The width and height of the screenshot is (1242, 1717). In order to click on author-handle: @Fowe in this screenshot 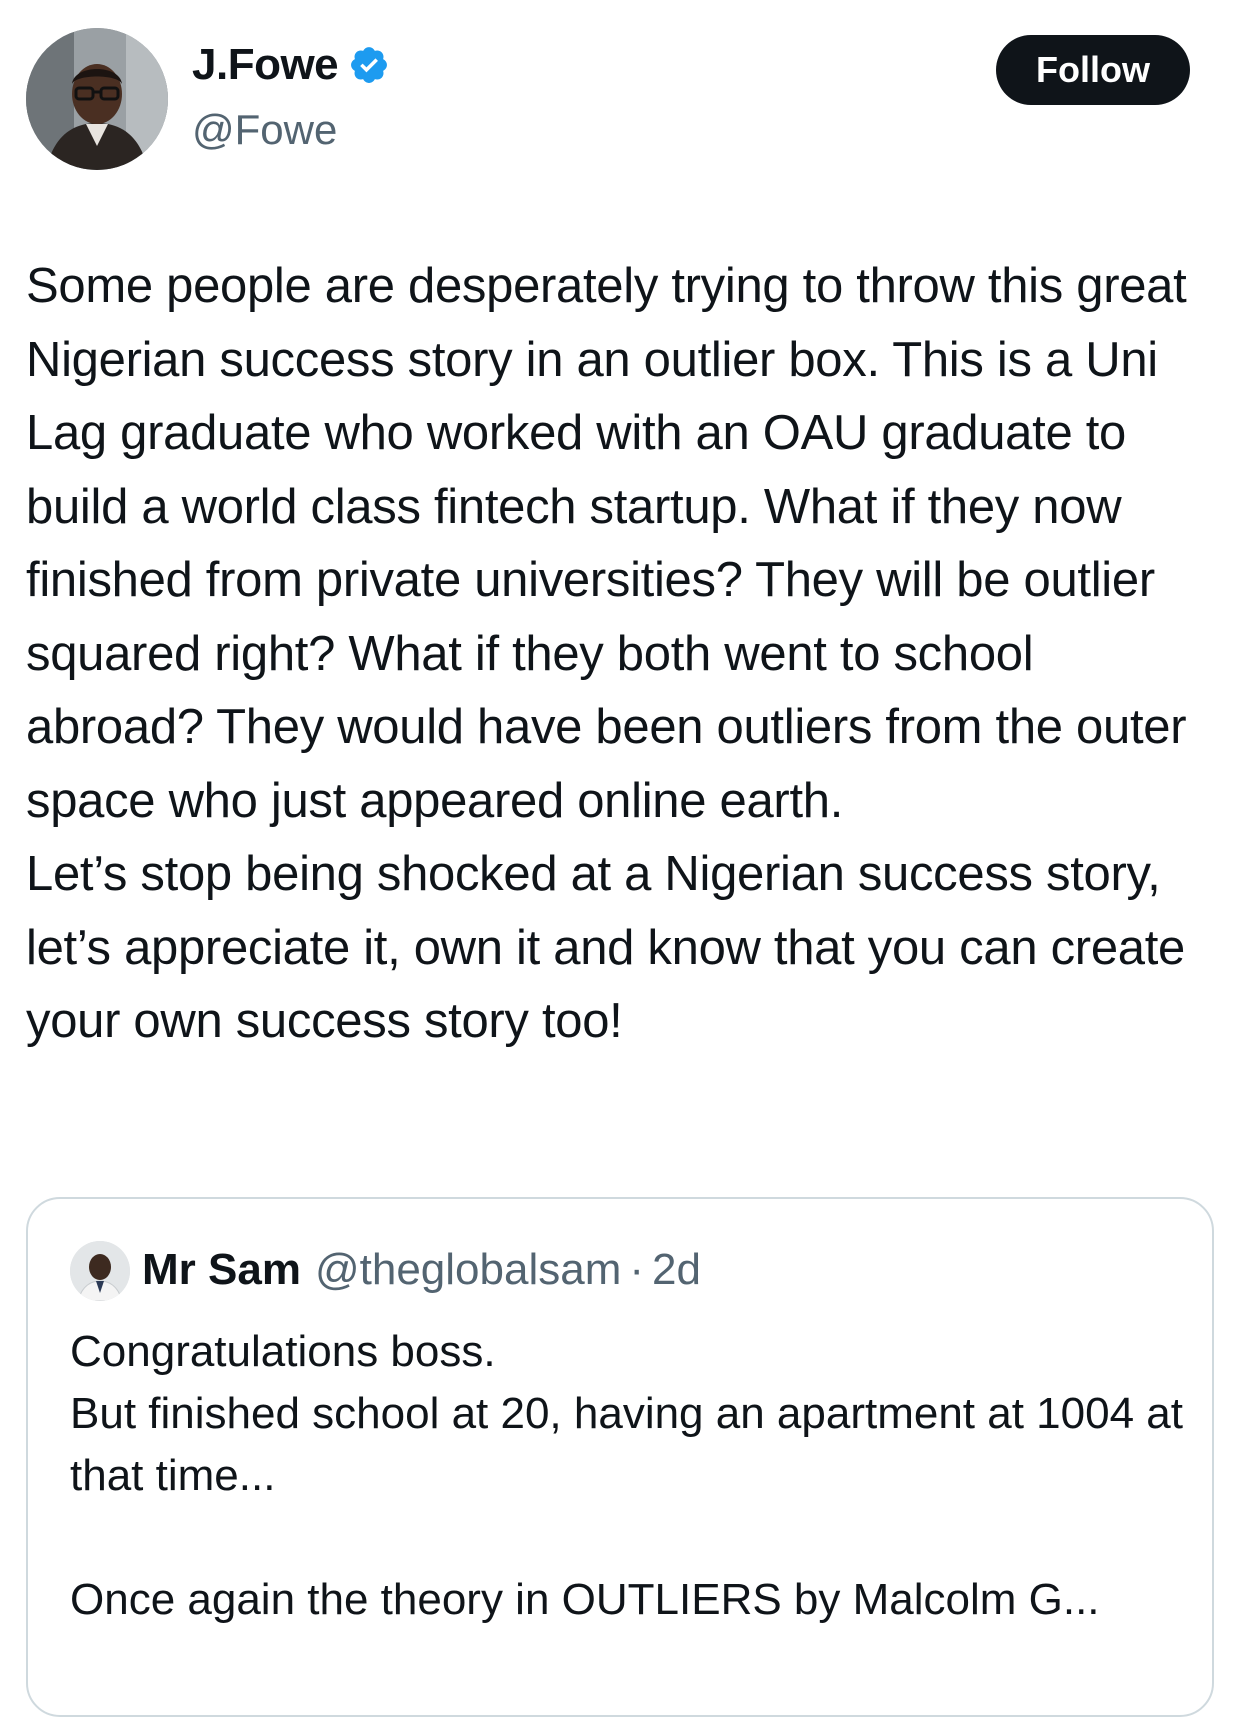, I will do `click(264, 130)`.